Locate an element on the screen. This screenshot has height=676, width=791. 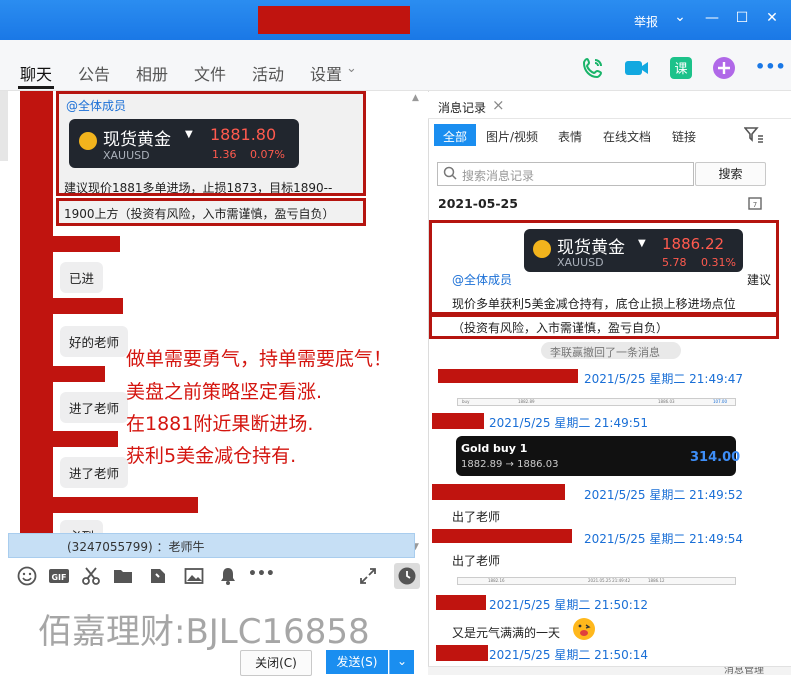
history-date: 2021-05-25 is located at coordinates (478, 203).